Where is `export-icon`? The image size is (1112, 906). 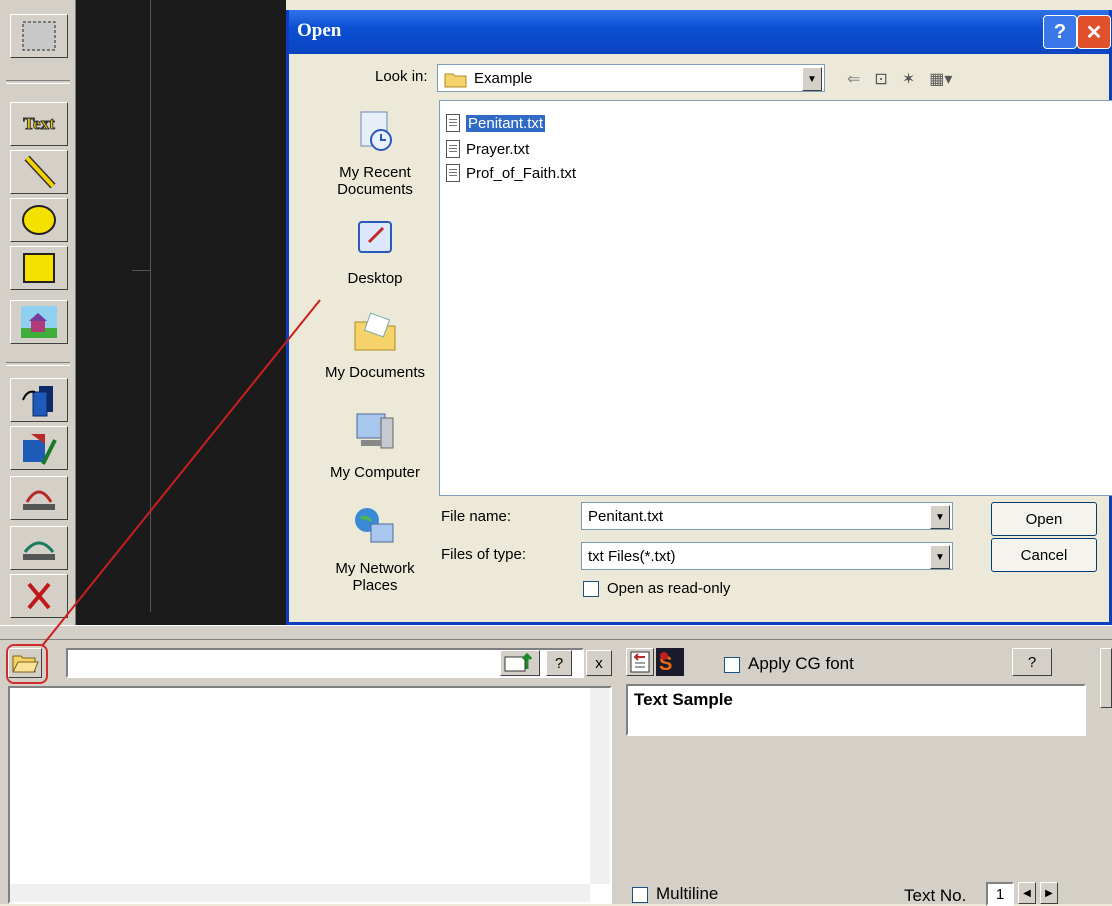
export-icon is located at coordinates (518, 662).